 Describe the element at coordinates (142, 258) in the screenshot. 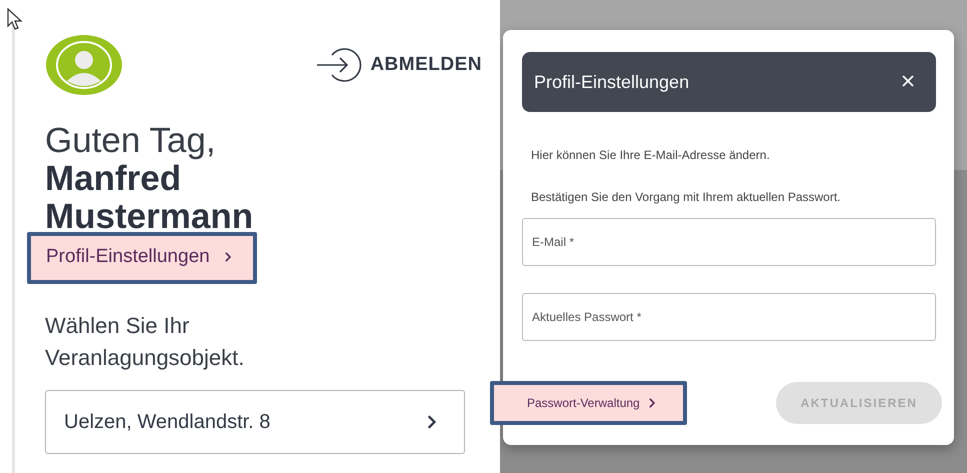

I see `profile-settings-link: Profil-Einstellungen` at that location.